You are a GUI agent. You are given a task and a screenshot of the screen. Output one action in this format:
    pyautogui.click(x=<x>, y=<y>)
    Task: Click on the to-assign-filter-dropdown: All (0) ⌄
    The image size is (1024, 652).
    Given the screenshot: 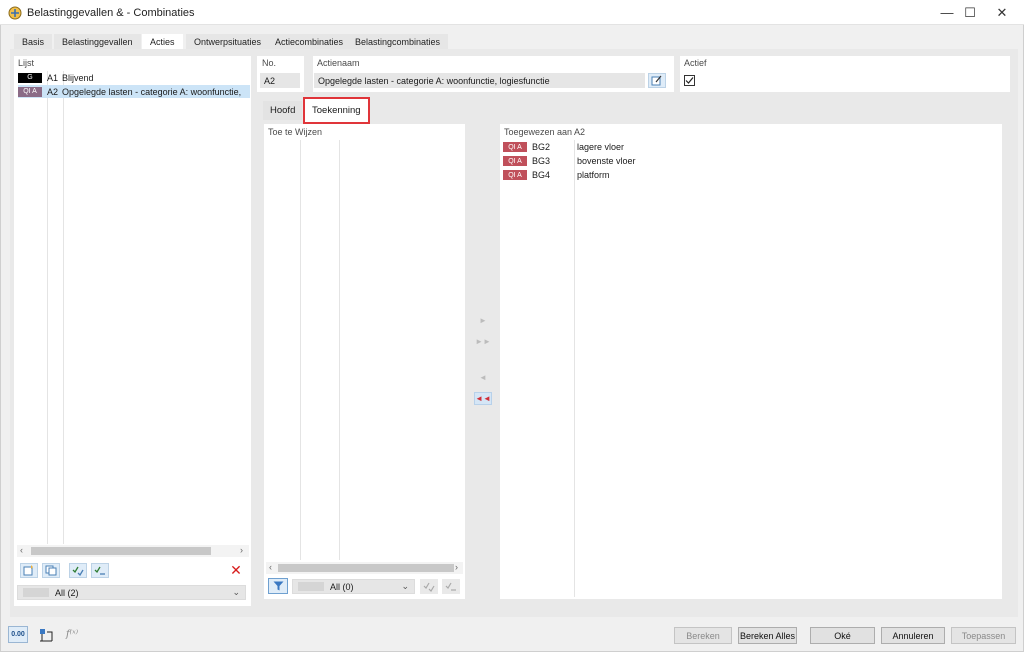 What is the action you would take?
    pyautogui.click(x=353, y=586)
    